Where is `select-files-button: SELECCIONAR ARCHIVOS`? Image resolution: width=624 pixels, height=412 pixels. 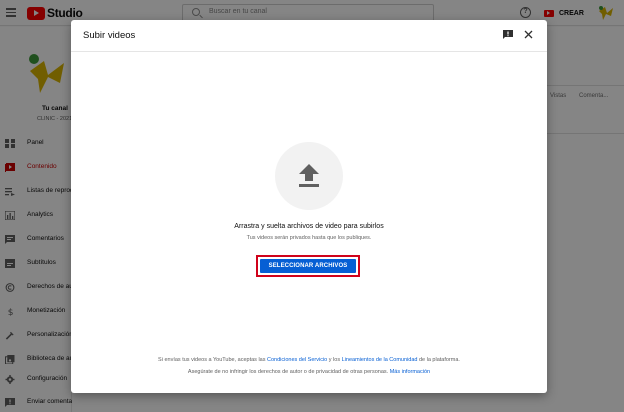 select-files-button: SELECCIONAR ARCHIVOS is located at coordinates (308, 266).